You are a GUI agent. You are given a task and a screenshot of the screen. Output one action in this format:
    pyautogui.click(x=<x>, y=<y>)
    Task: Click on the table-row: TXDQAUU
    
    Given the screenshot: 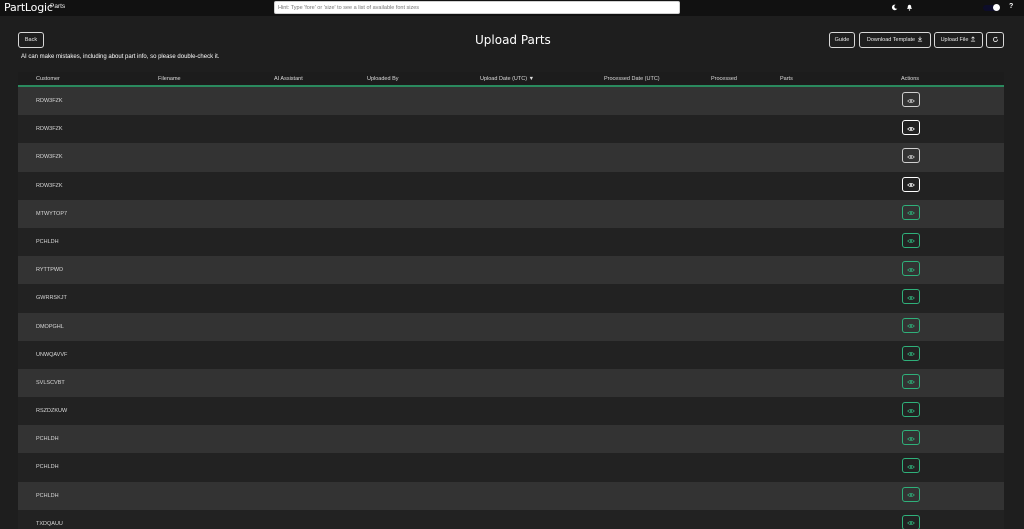 What is the action you would take?
    pyautogui.click(x=511, y=519)
    